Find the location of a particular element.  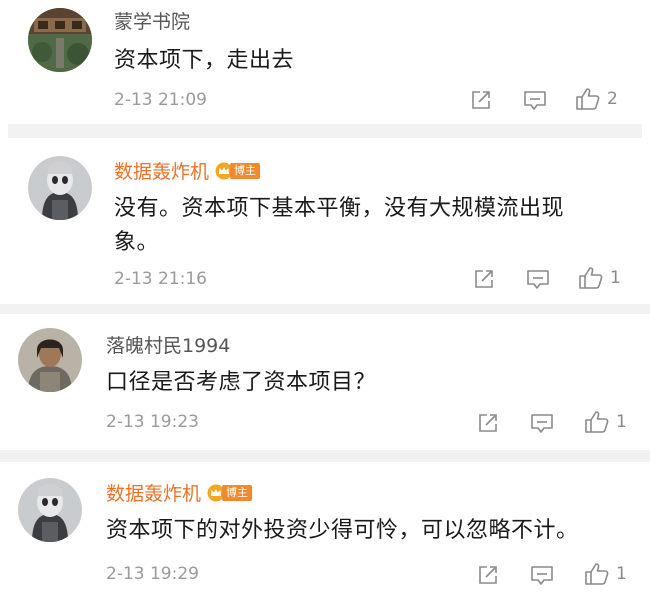

comment-timestamp: 2-13 21:09 is located at coordinates (160, 100).